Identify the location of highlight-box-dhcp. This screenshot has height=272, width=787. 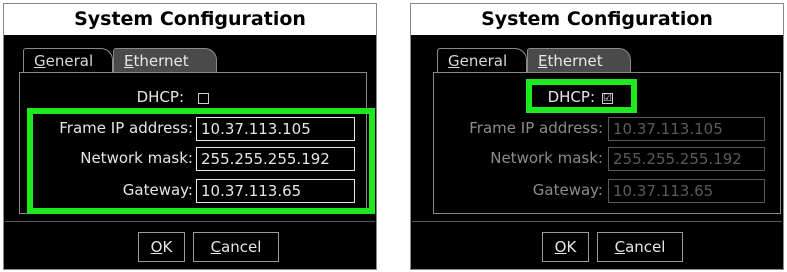
(581, 96).